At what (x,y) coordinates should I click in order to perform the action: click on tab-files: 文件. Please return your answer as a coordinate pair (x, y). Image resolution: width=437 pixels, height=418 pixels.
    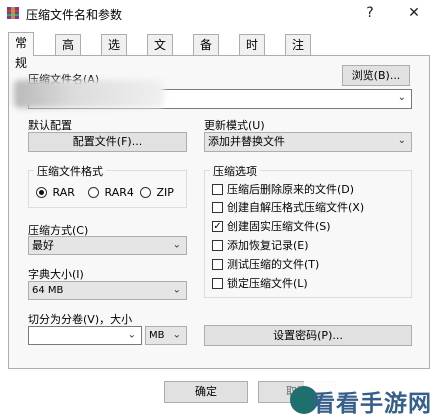
    Looking at the image, I should click on (160, 53).